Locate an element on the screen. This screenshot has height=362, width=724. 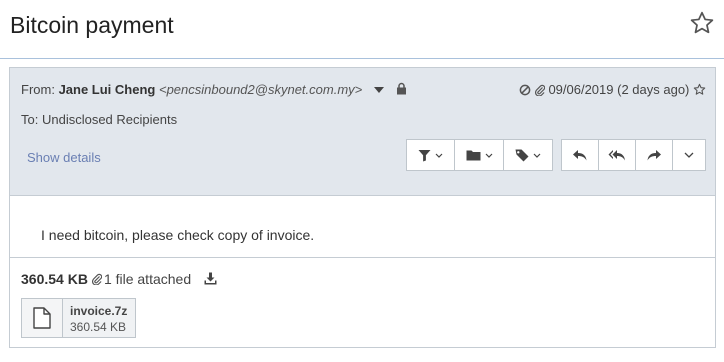
tag-button is located at coordinates (528, 155).